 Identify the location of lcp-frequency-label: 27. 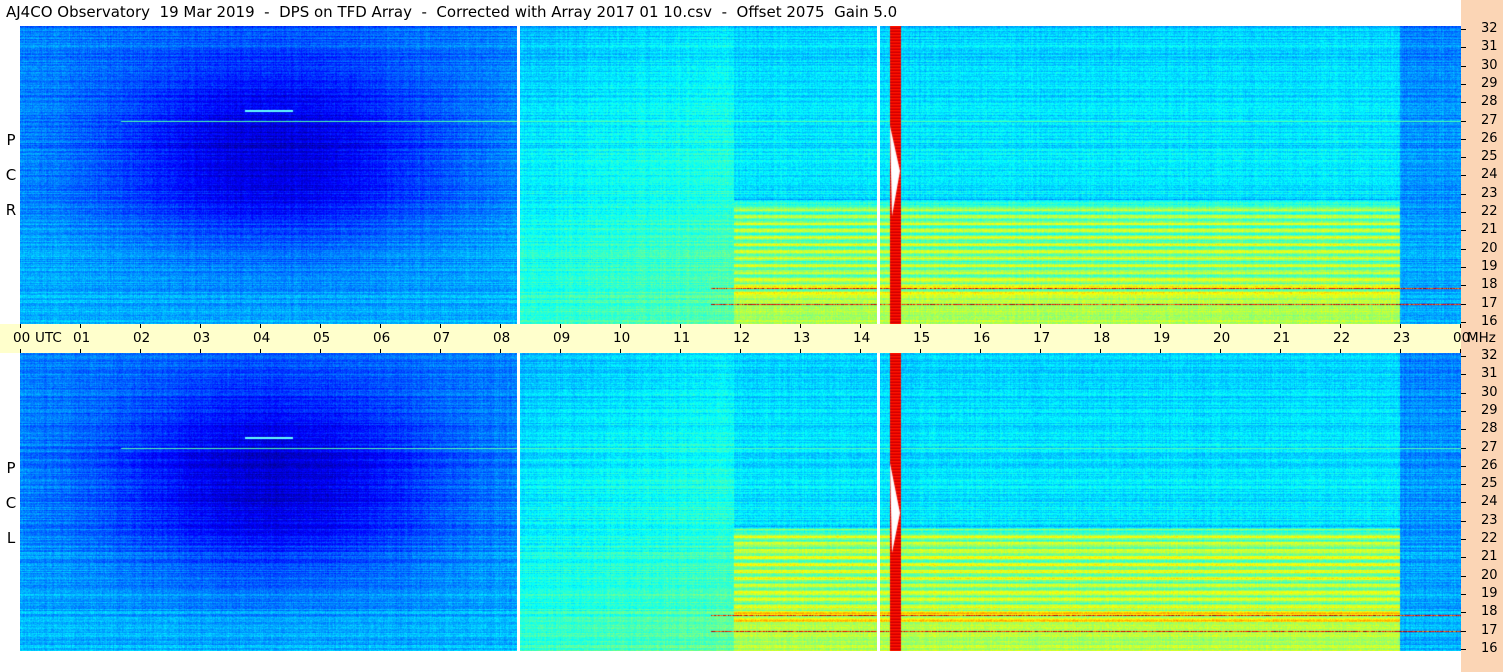
(1489, 447).